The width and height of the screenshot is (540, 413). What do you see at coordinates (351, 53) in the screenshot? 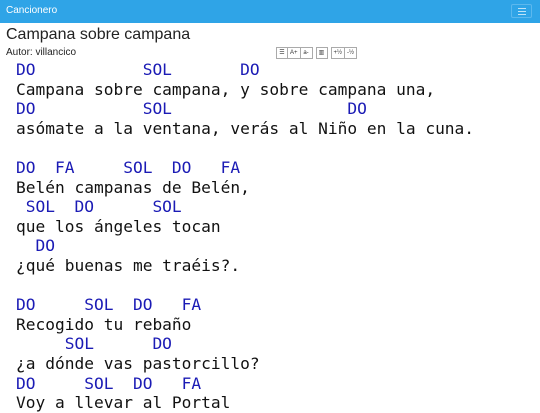
I see `transpose-down-button: -½` at bounding box center [351, 53].